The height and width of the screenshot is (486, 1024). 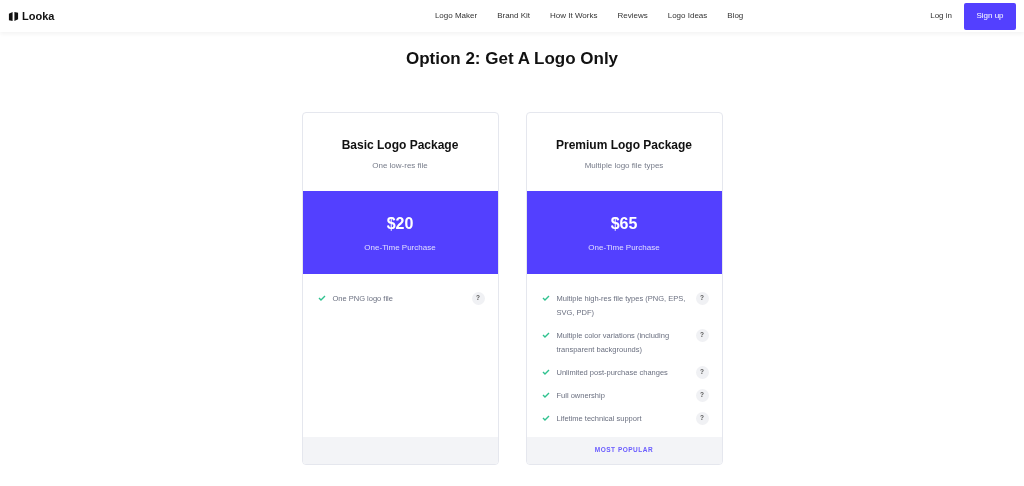 I want to click on page-heading: Option 2: Get A Logo Only, so click(x=512, y=59).